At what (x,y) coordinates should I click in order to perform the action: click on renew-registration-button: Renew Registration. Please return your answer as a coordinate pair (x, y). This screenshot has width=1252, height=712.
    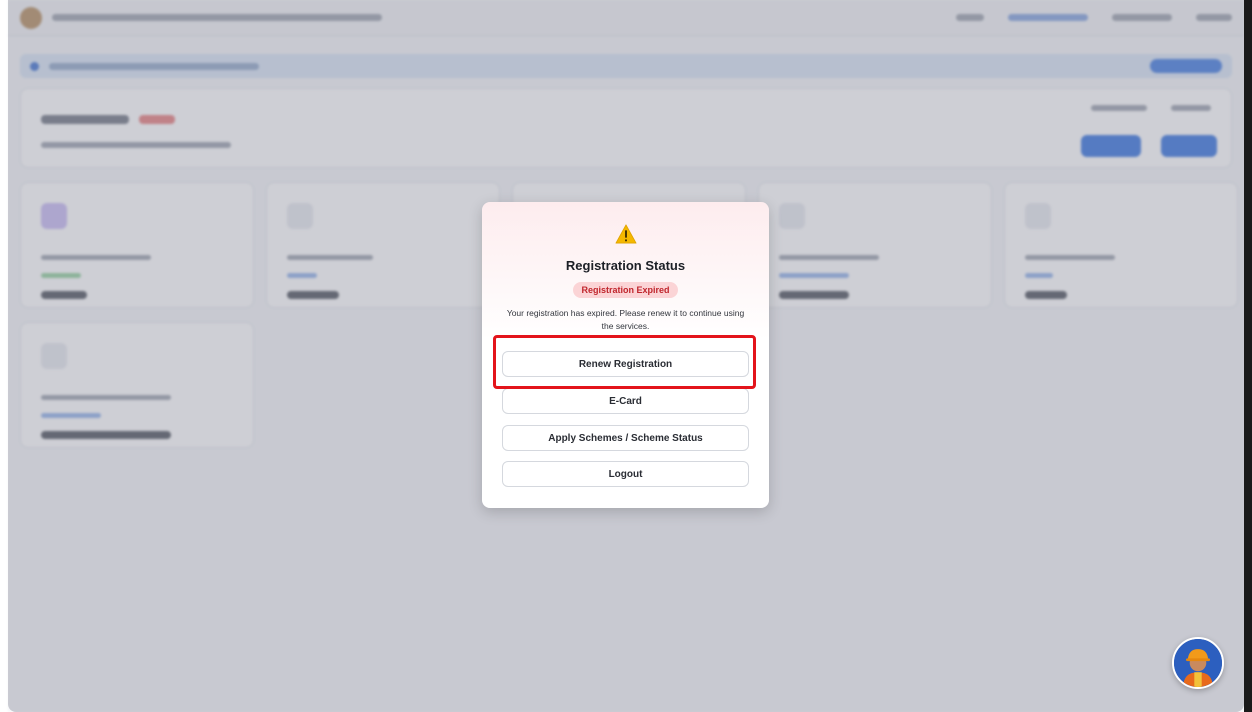
    Looking at the image, I should click on (625, 364).